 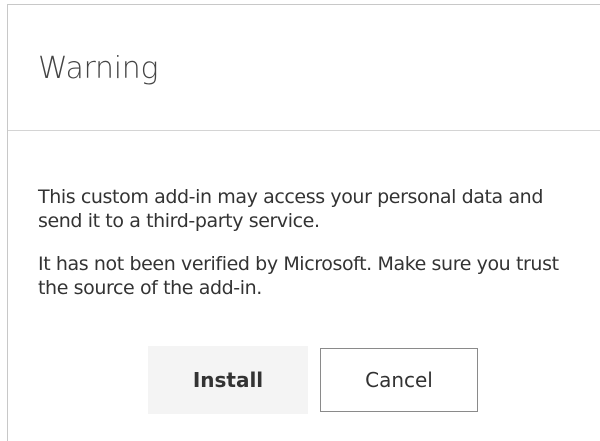 I want to click on install-button: Install, so click(x=228, y=380).